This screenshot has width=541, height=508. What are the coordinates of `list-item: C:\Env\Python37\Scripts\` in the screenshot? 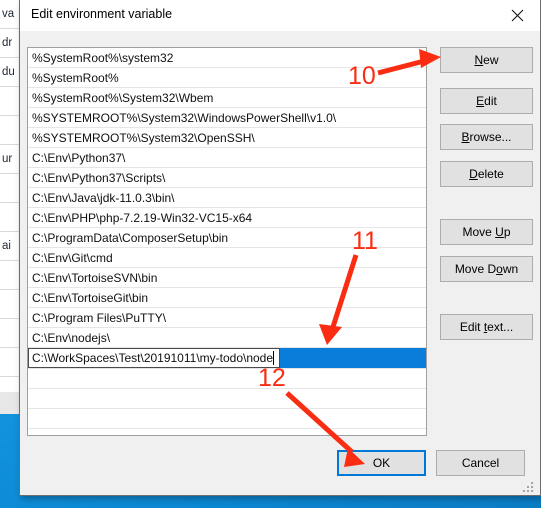 It's located at (227, 178).